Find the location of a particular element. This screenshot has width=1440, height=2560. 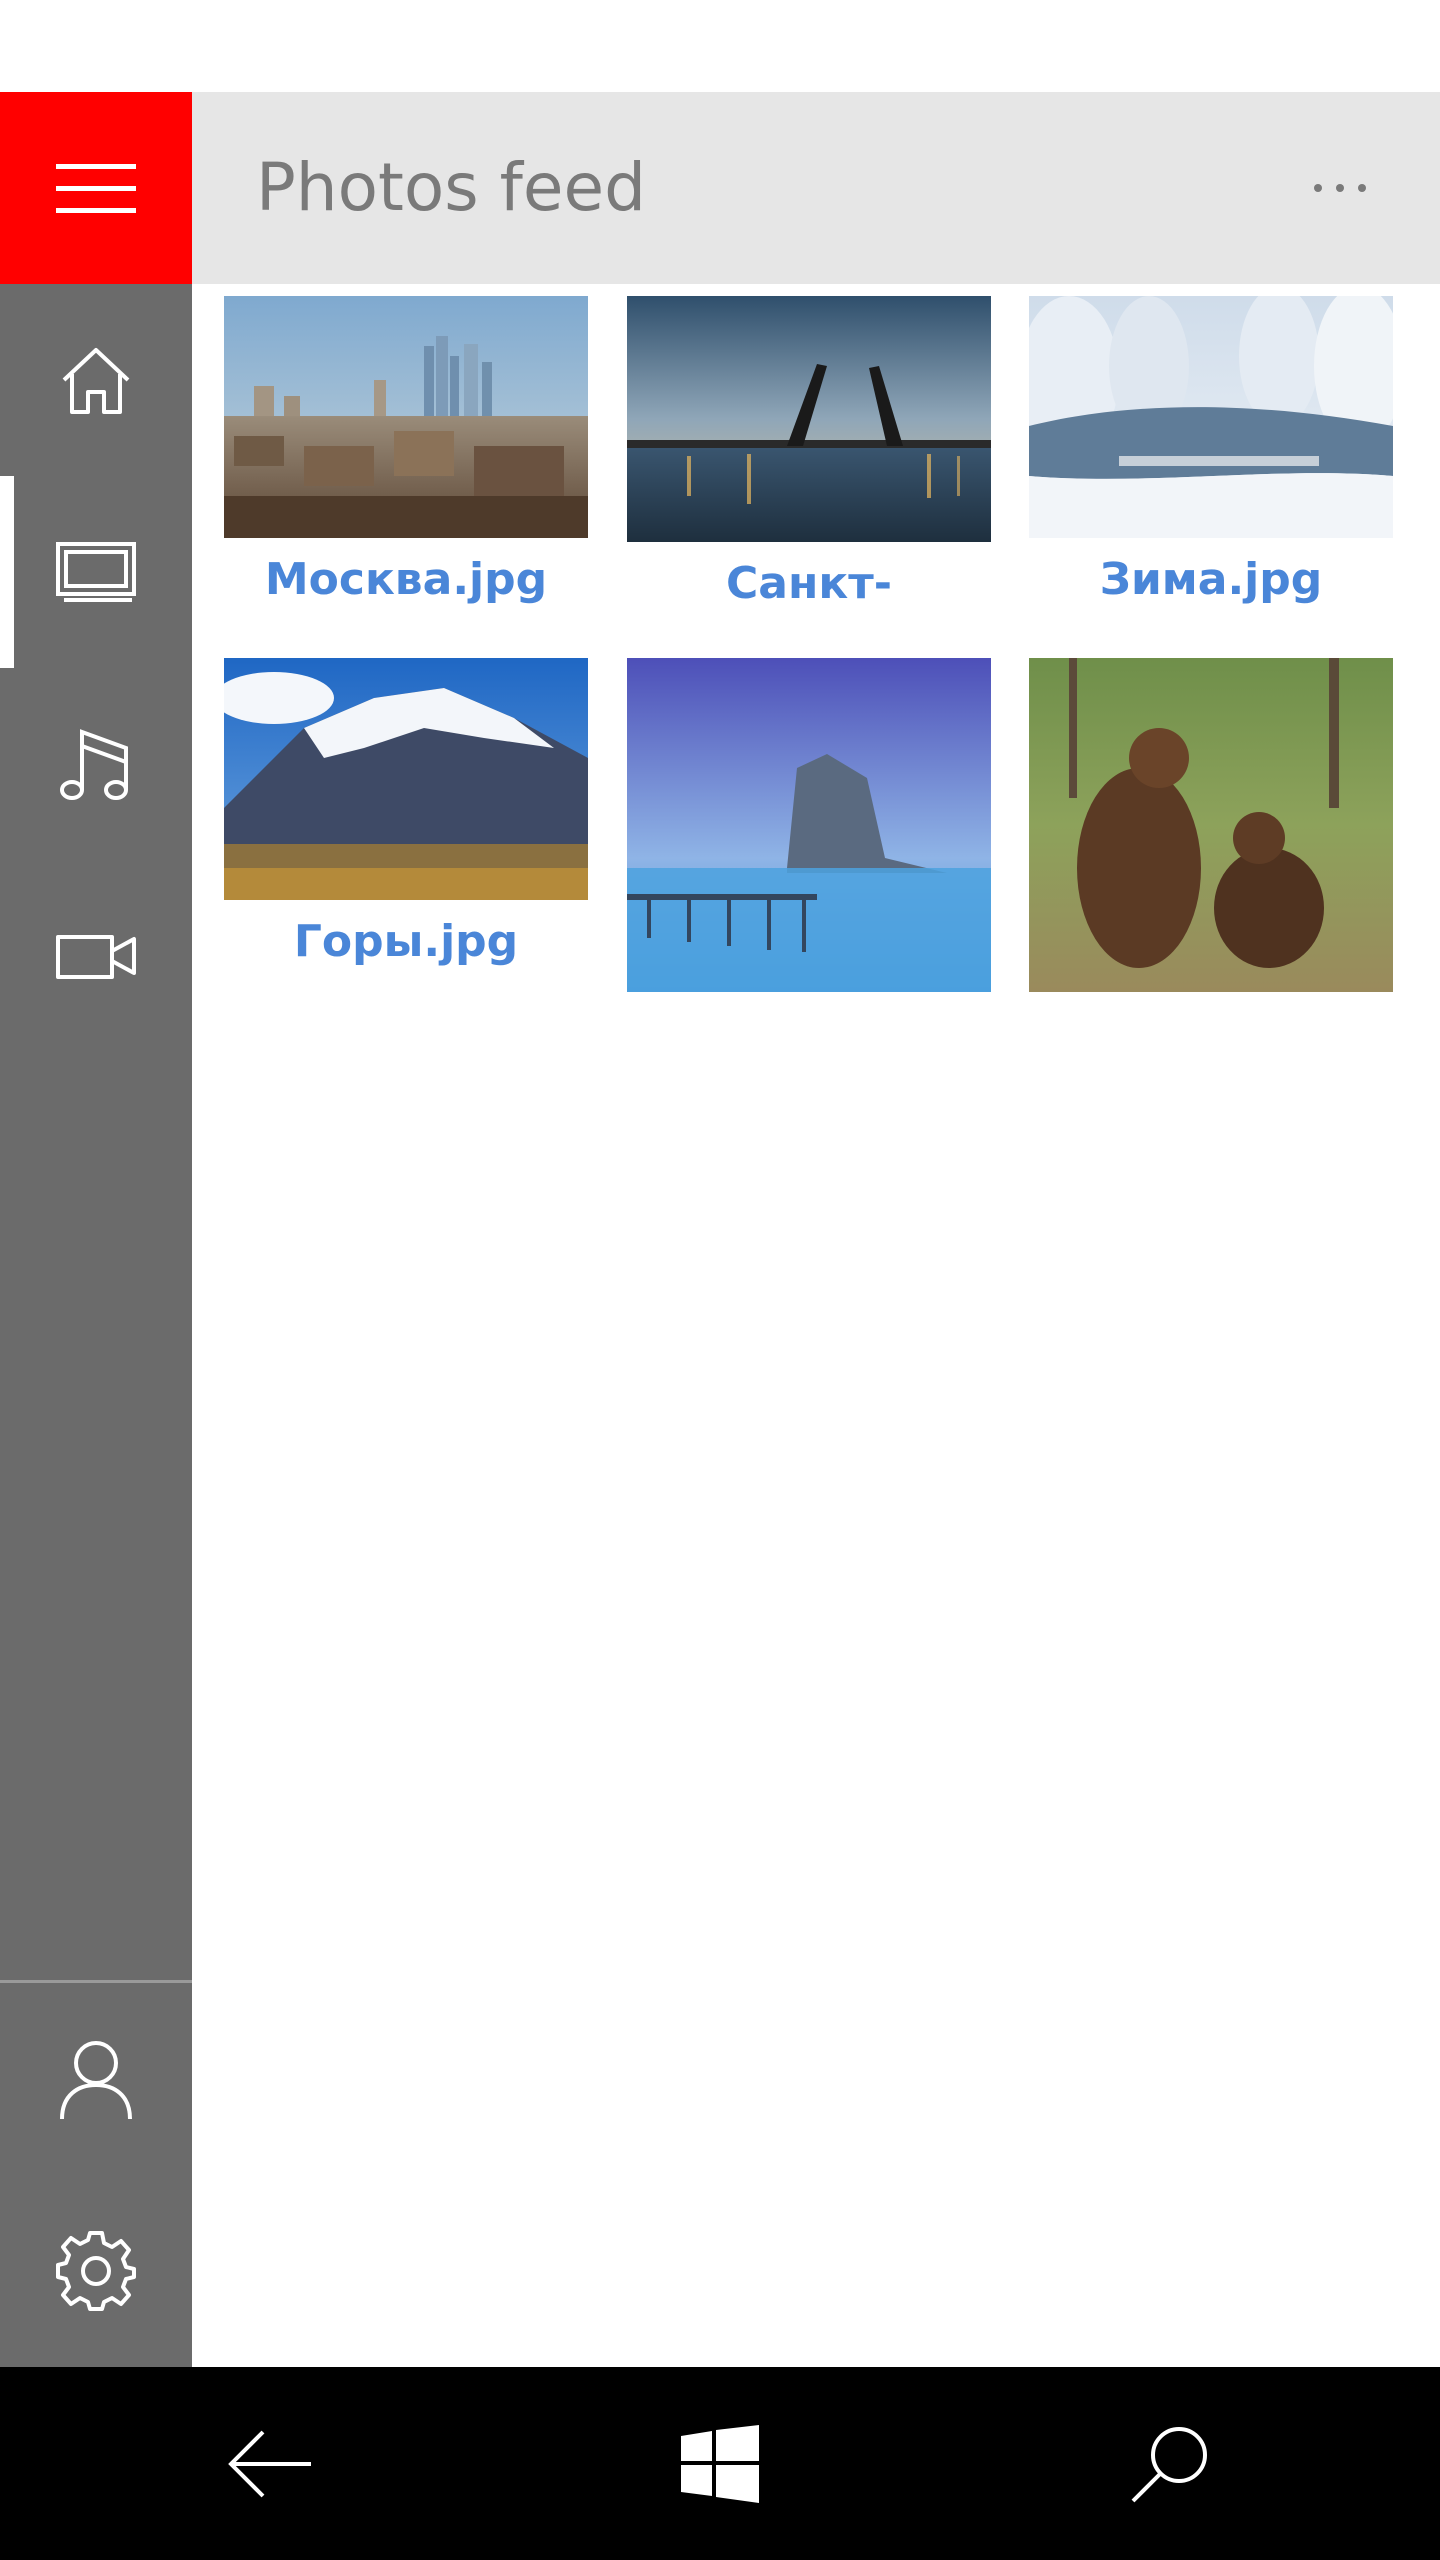

music-icon is located at coordinates (94, 764).